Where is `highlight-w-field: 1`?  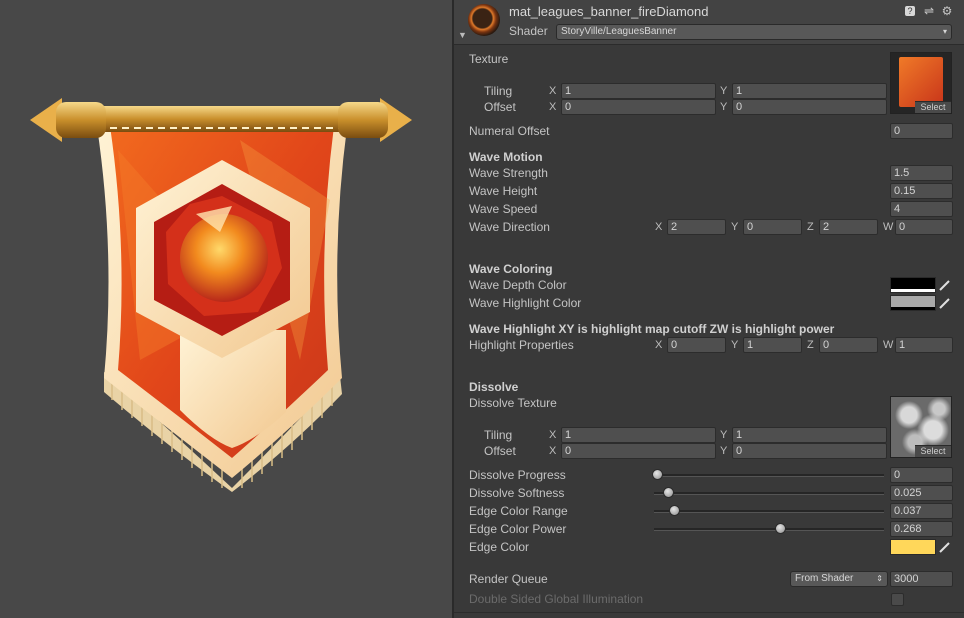 highlight-w-field: 1 is located at coordinates (924, 345).